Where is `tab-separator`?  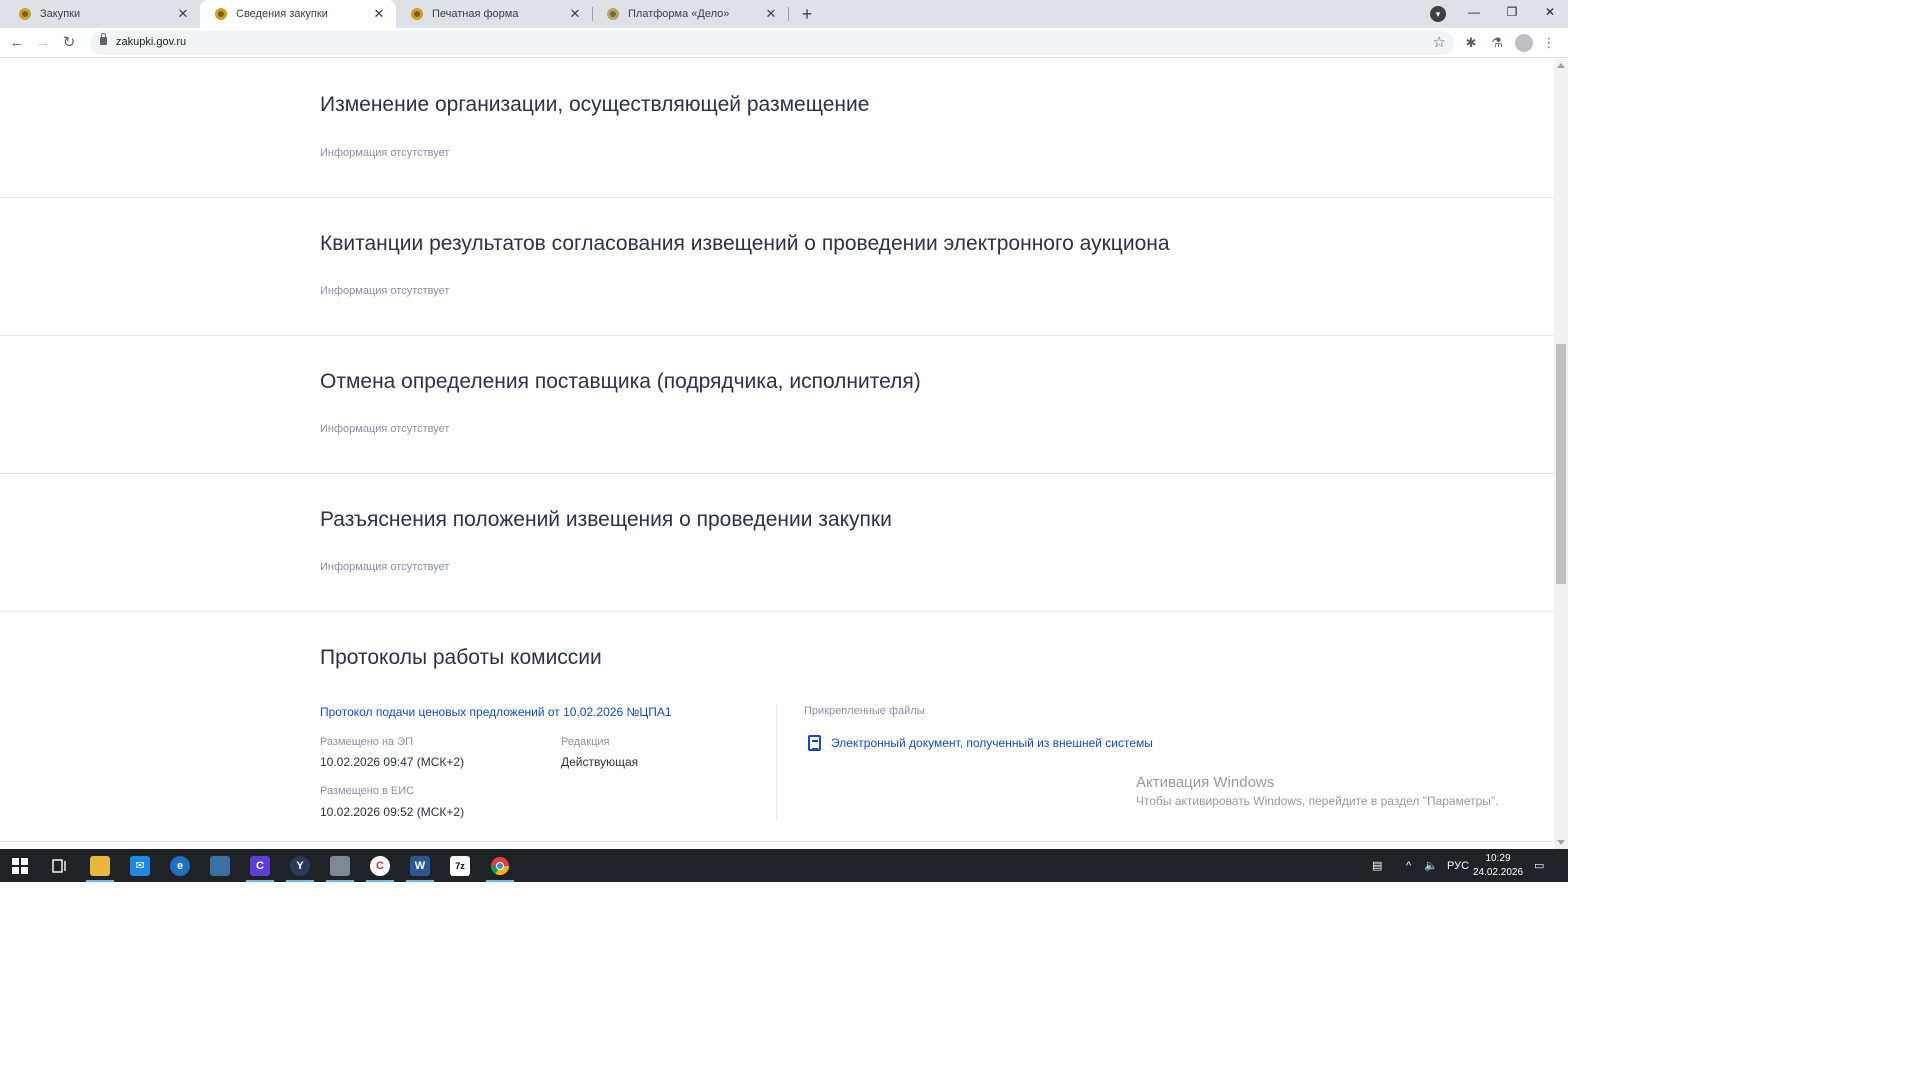 tab-separator is located at coordinates (788, 14).